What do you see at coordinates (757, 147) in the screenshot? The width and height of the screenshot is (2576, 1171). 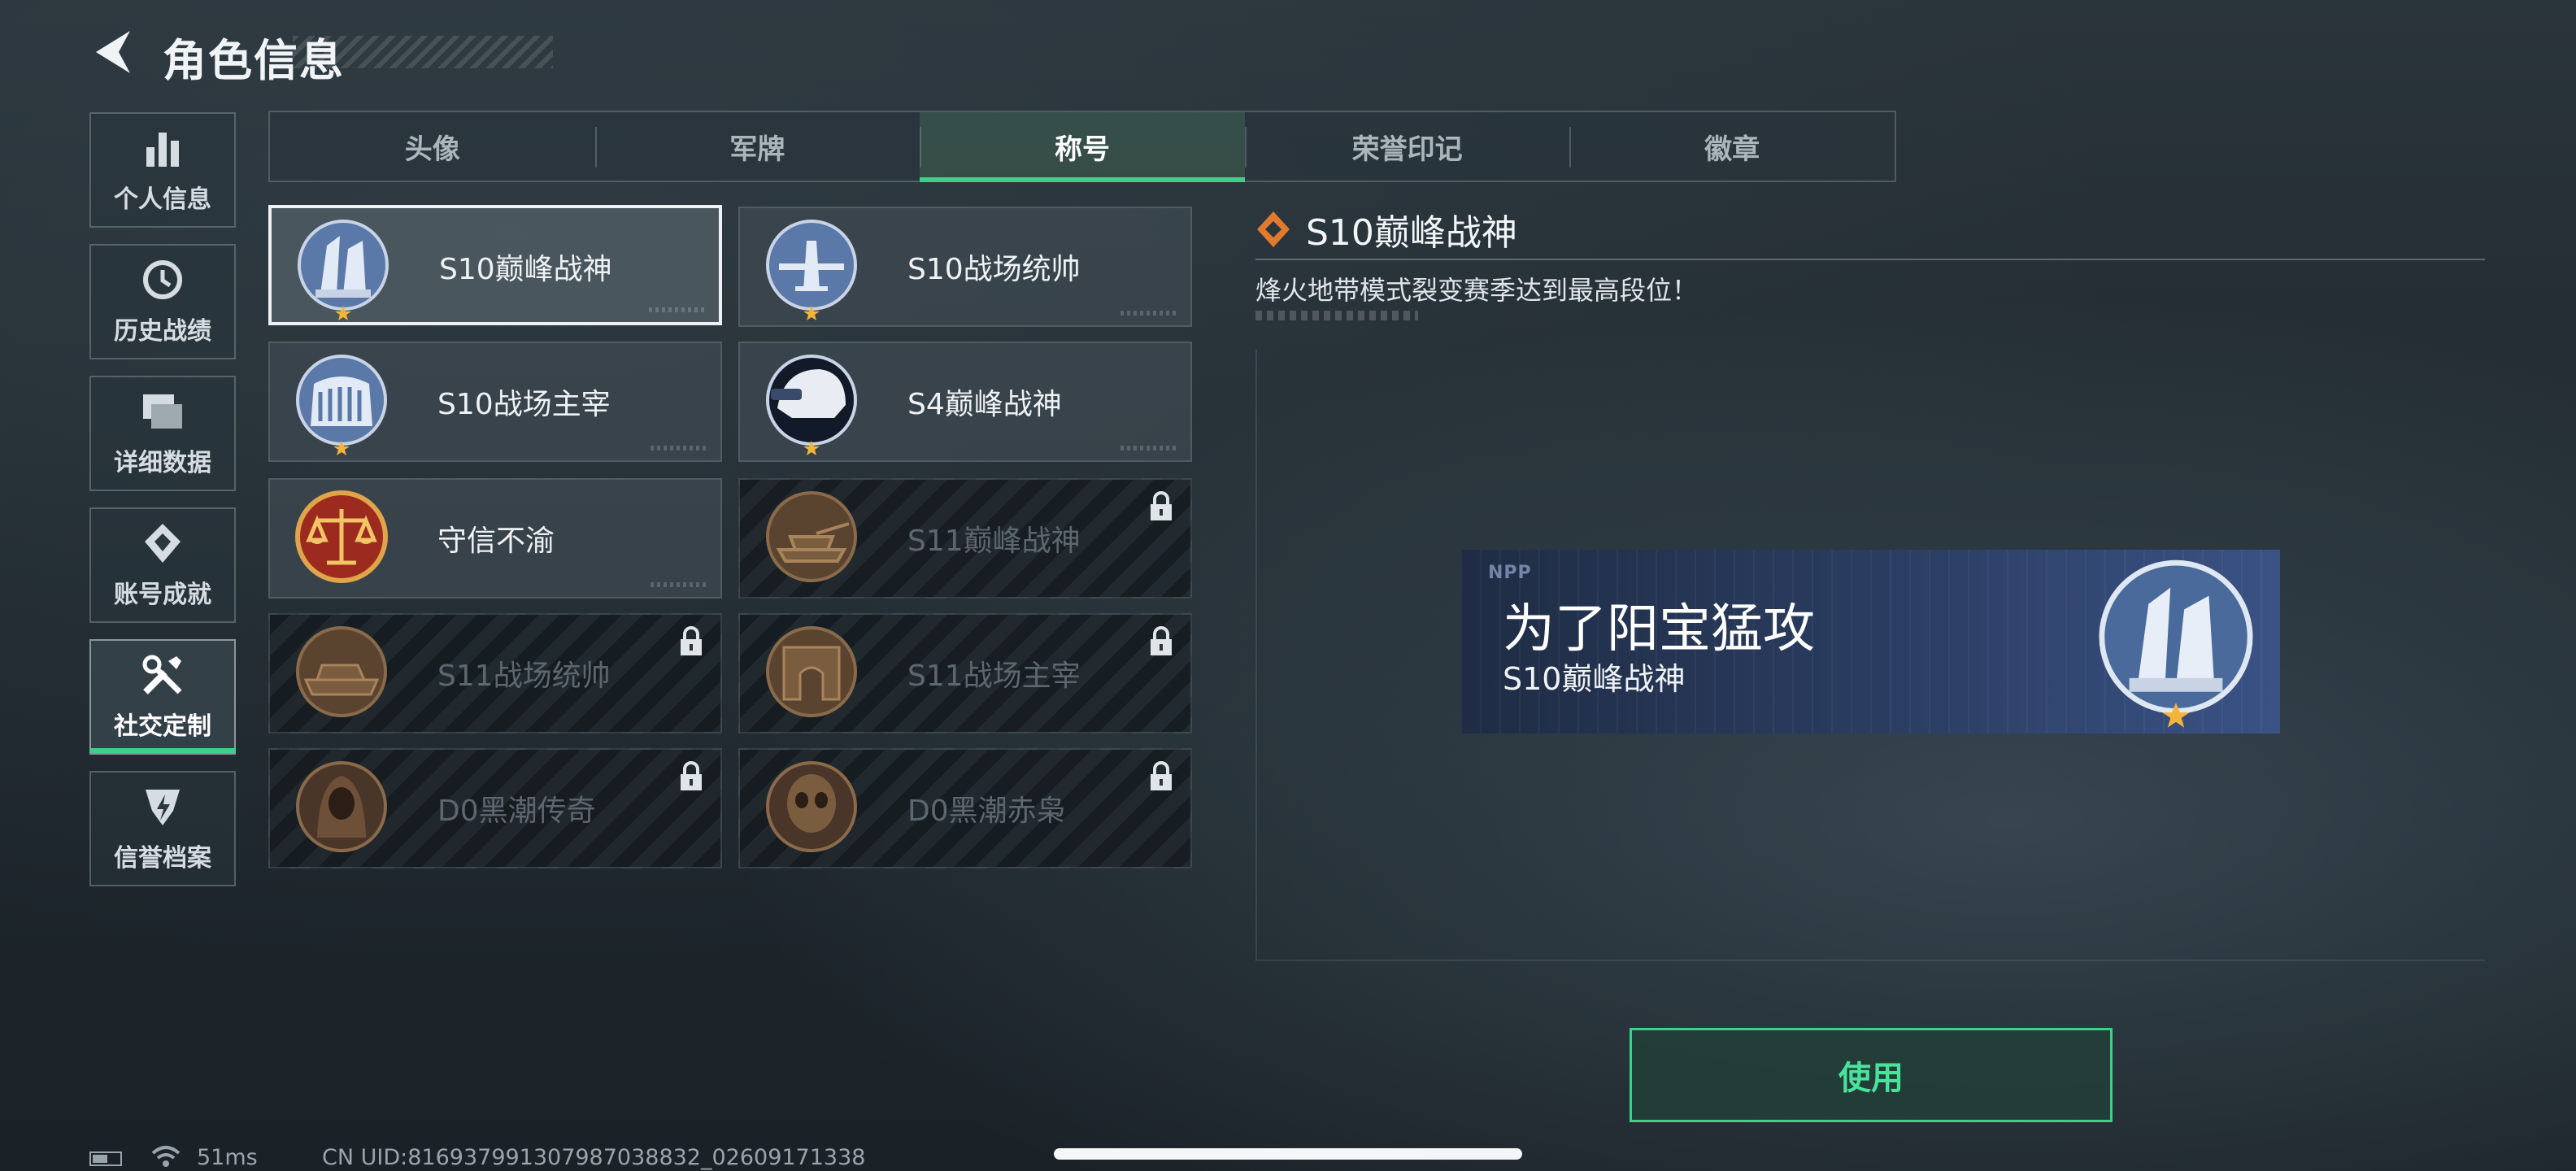 I see `tab-dog-tag: 军牌` at bounding box center [757, 147].